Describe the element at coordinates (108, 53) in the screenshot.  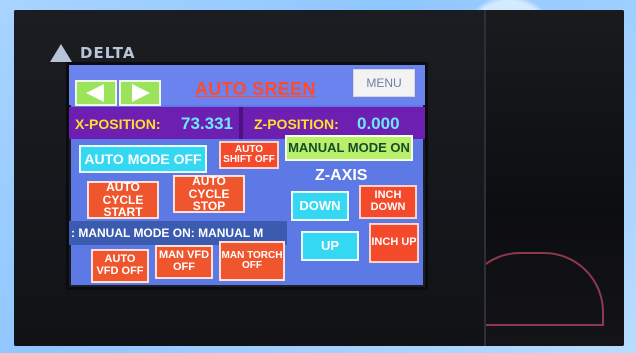
I see `device-brand: DELTA` at that location.